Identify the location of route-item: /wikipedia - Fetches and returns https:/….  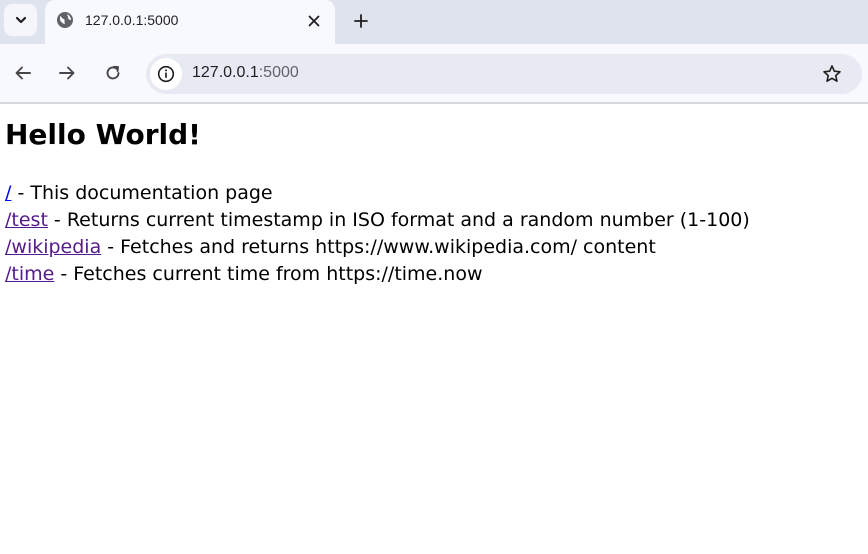
(435, 247).